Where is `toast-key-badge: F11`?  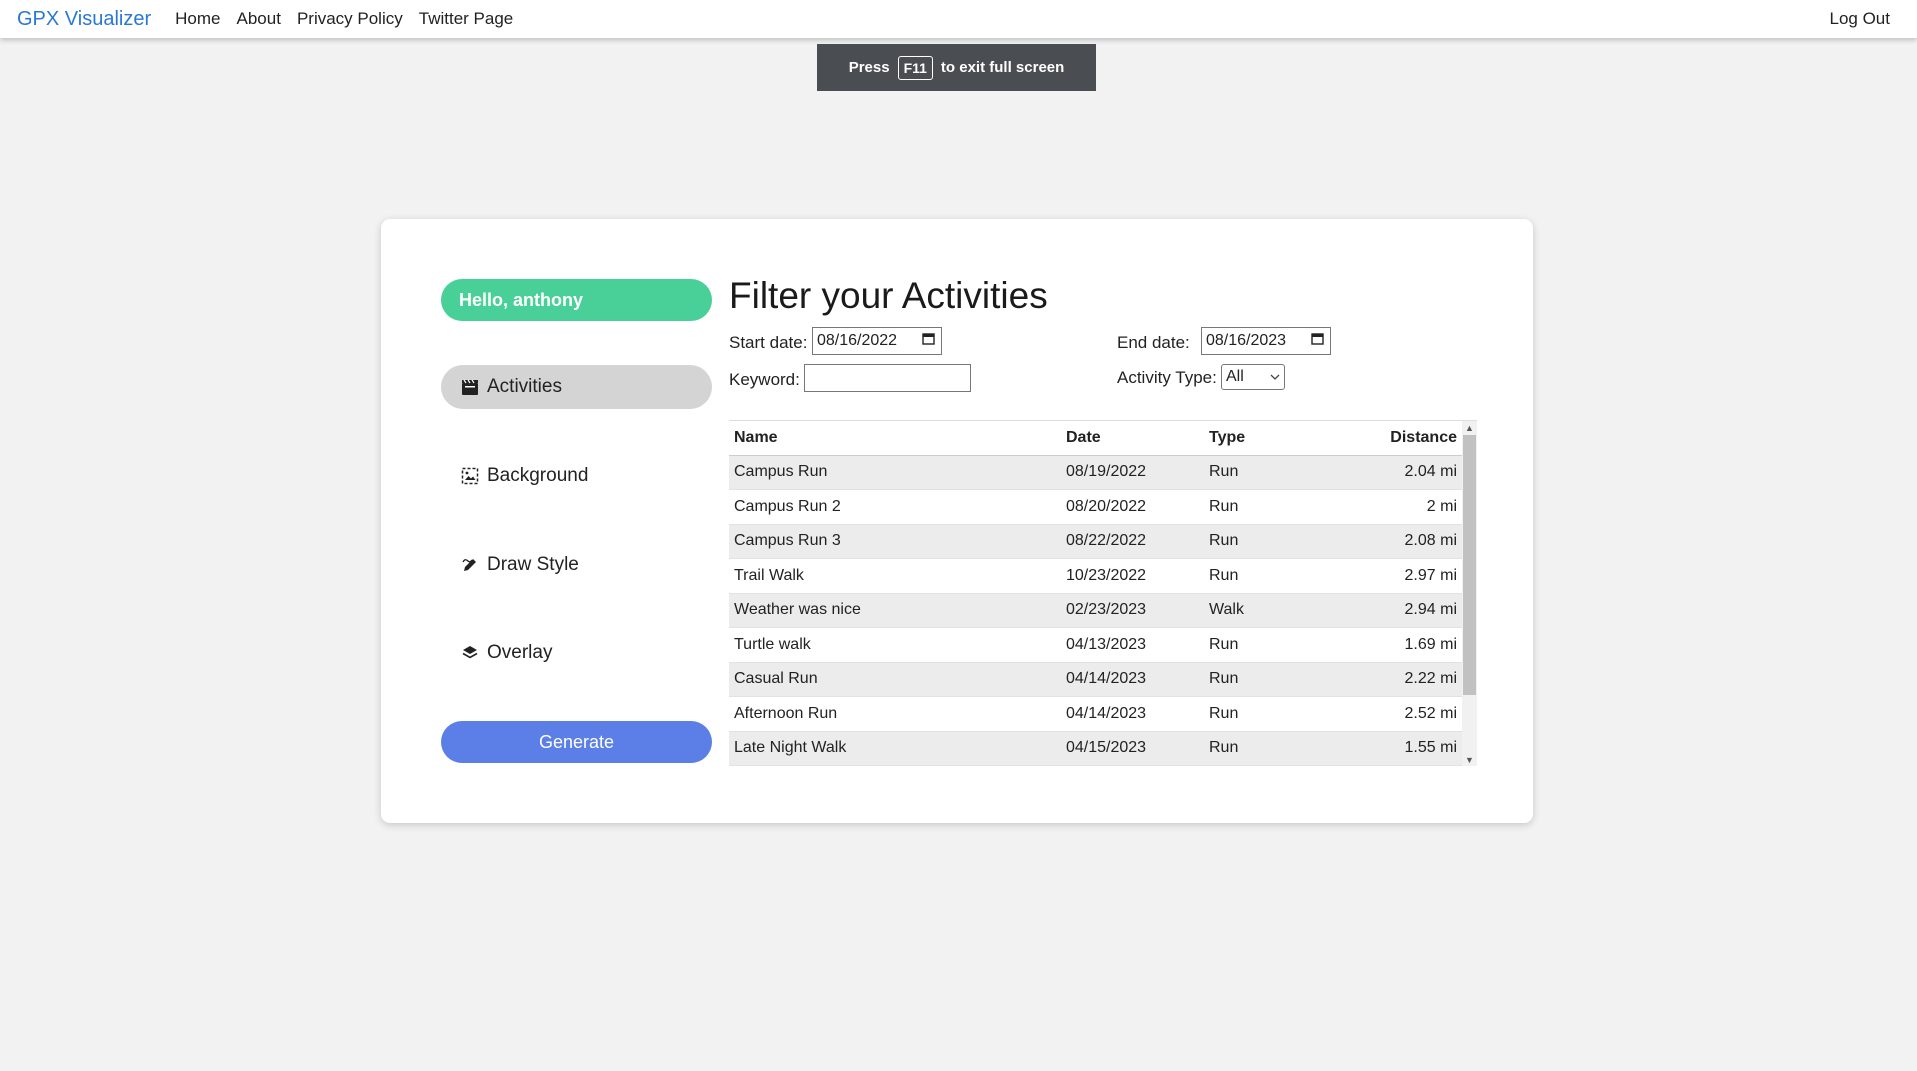 toast-key-badge: F11 is located at coordinates (915, 67).